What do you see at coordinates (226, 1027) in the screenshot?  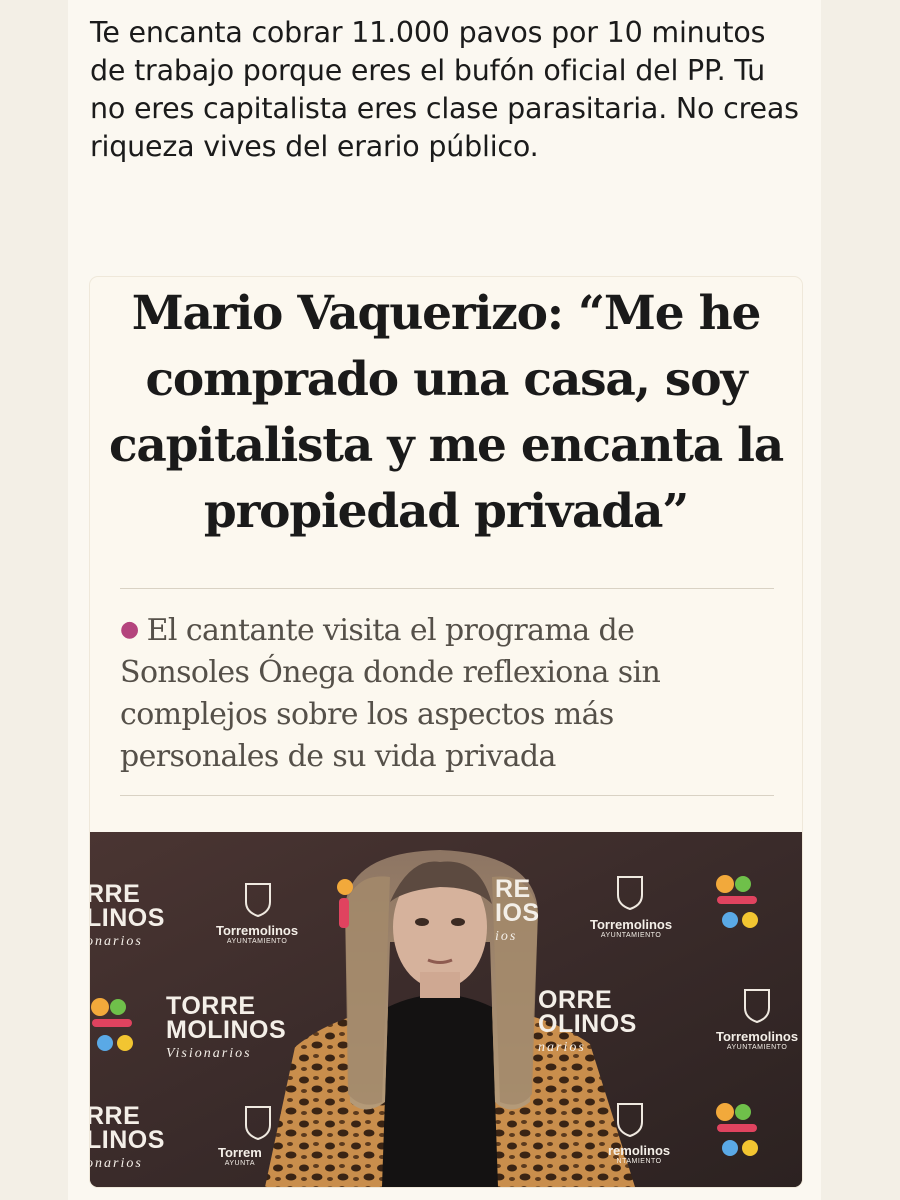 I see `backdrop-brand: TORRE MOLINOS Visionarios` at bounding box center [226, 1027].